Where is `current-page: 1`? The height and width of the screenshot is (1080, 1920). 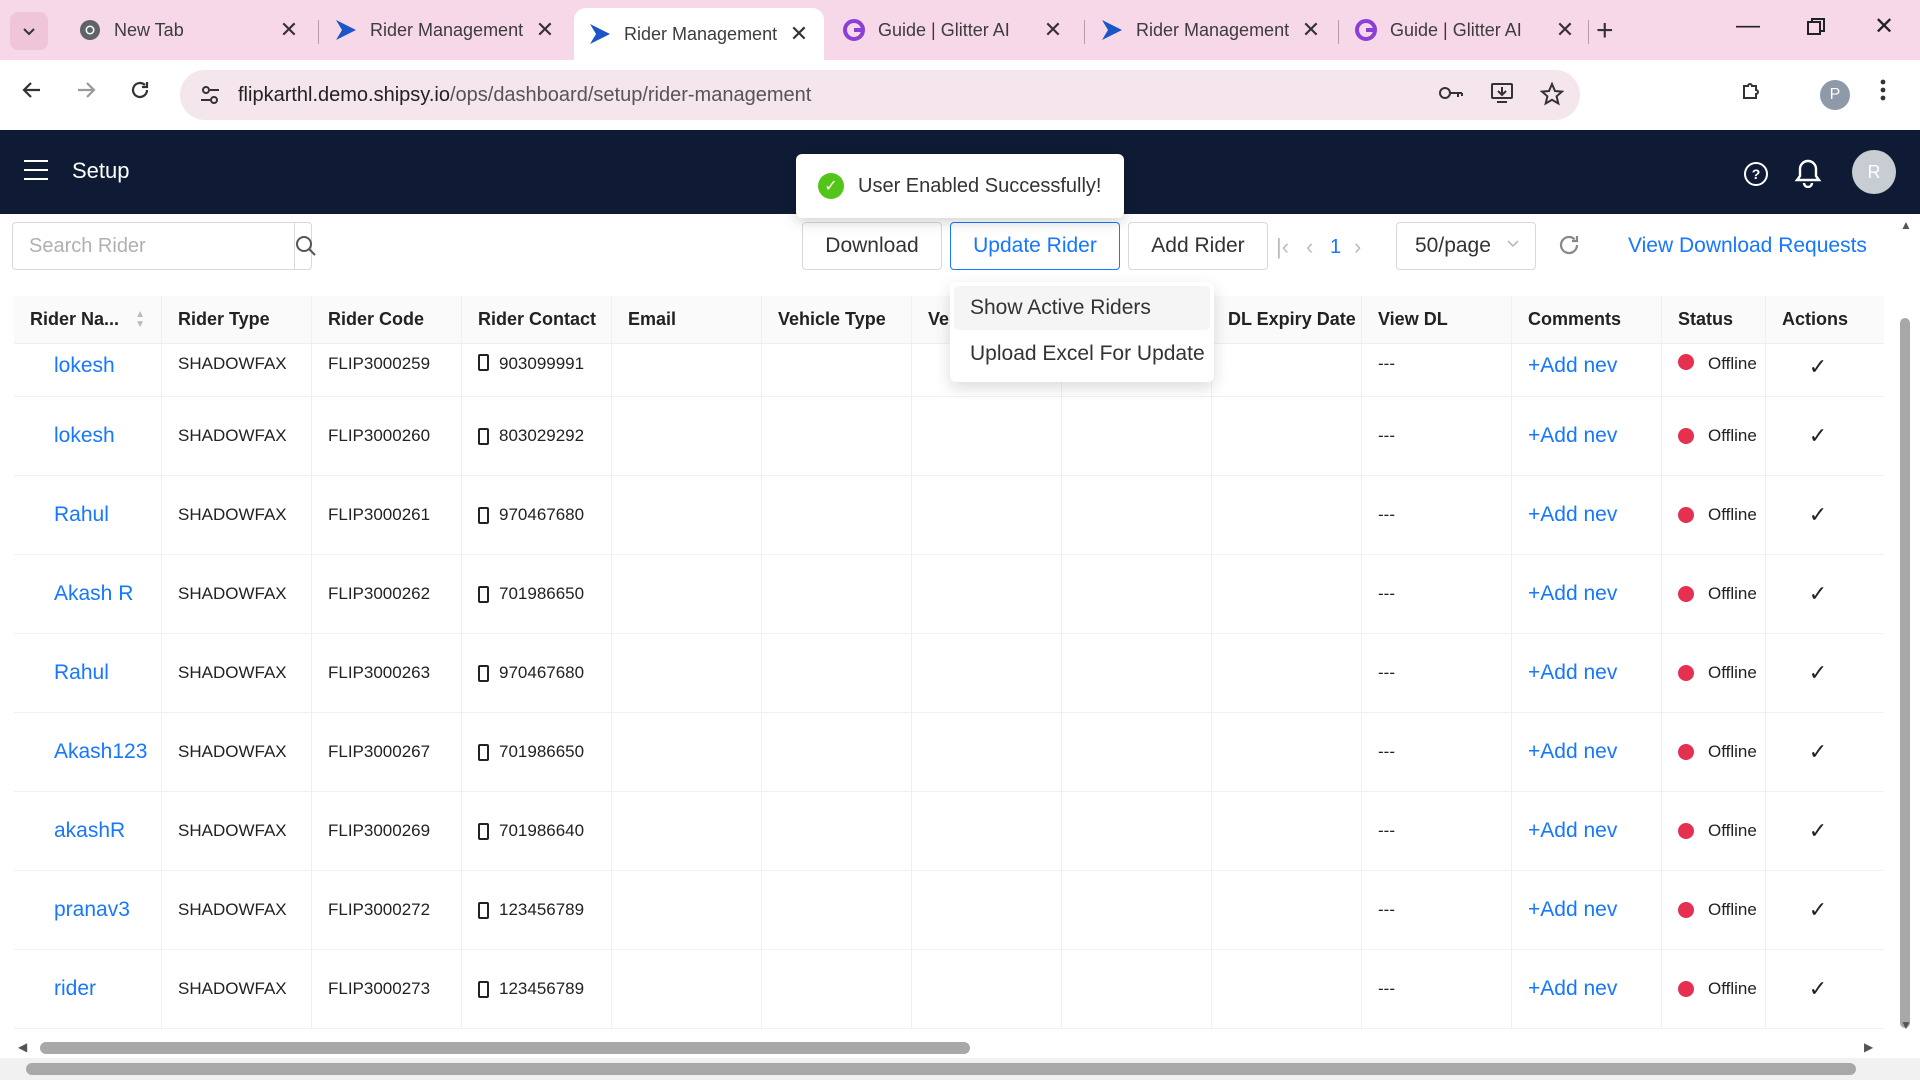 current-page: 1 is located at coordinates (1335, 247).